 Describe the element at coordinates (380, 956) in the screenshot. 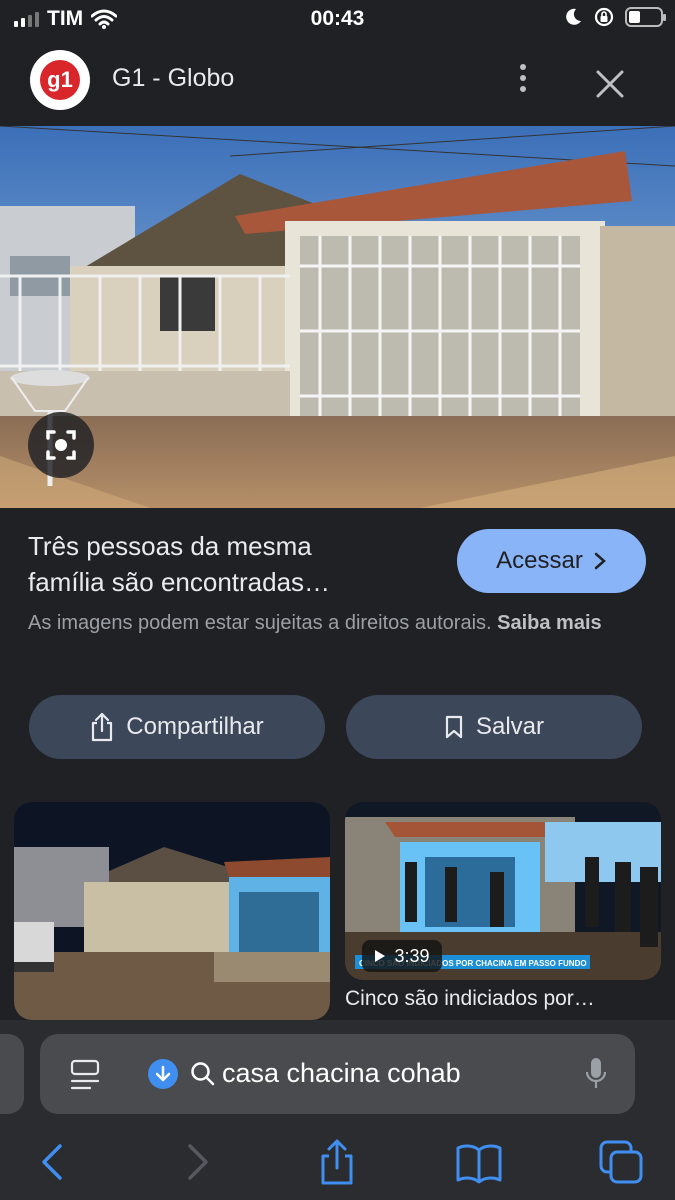

I see `play-icon` at that location.